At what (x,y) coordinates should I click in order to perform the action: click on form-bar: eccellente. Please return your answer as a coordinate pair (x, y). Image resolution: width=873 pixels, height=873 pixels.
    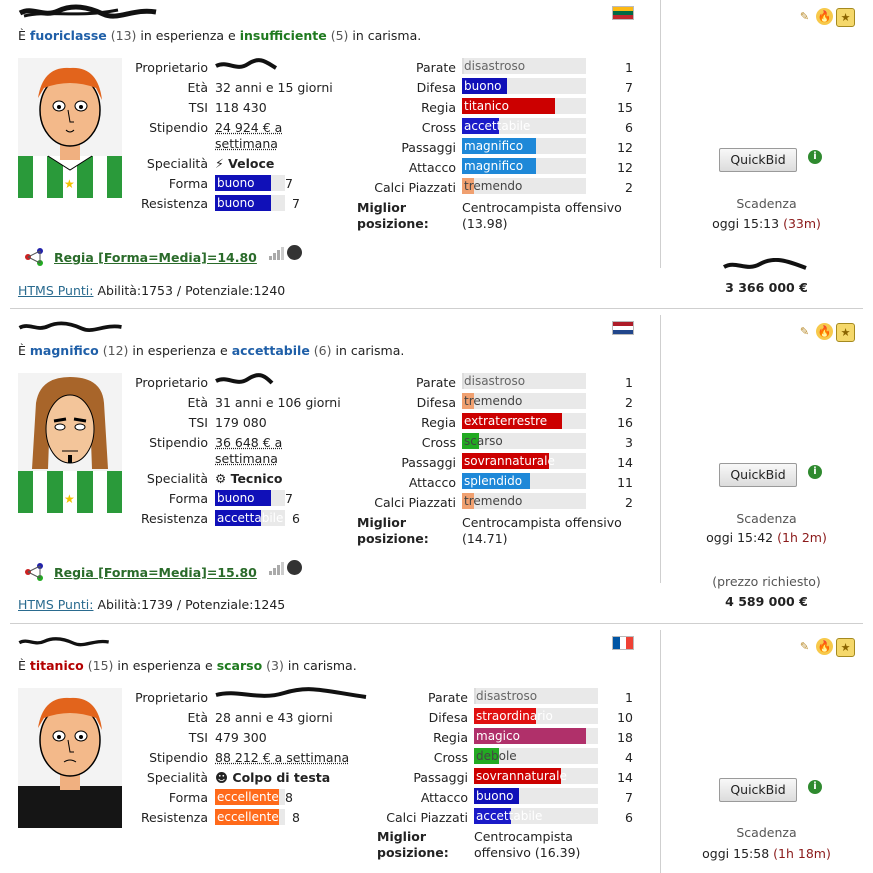
    Looking at the image, I should click on (250, 797).